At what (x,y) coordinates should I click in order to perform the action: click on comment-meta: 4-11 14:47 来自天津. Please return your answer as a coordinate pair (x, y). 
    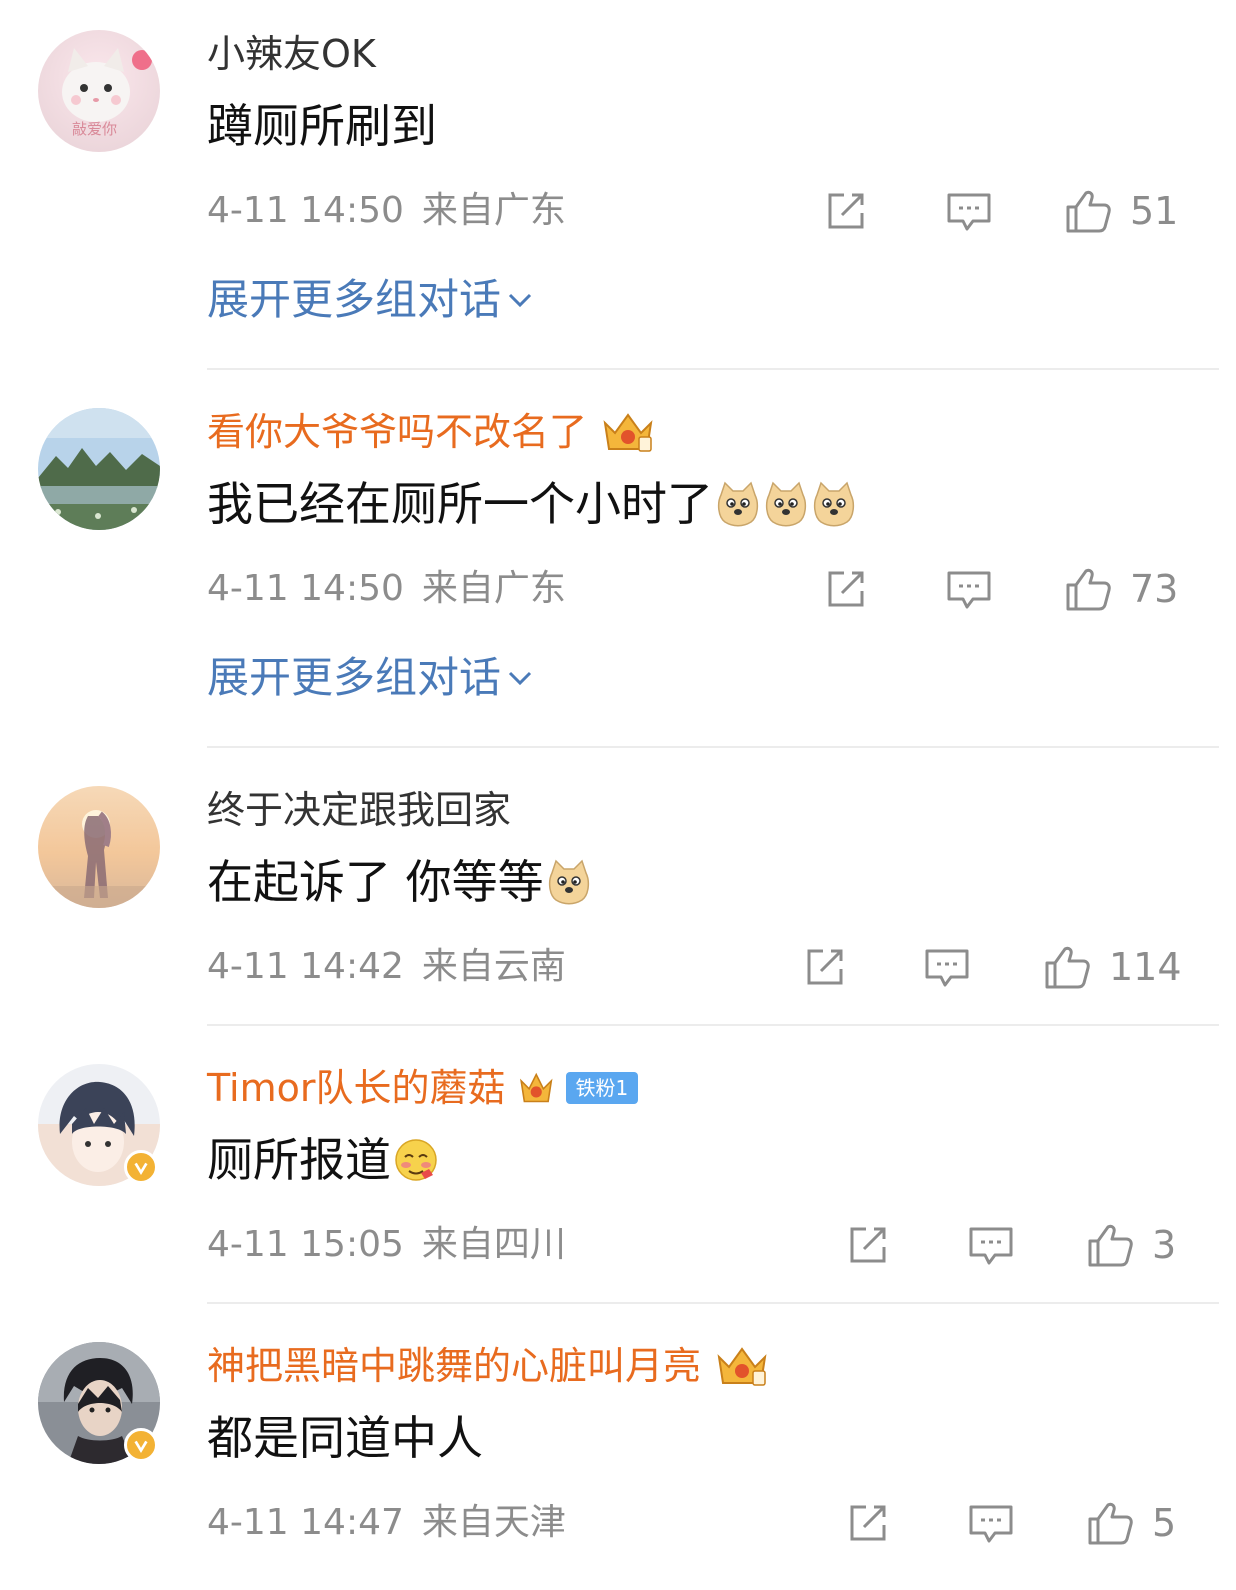
    Looking at the image, I should click on (386, 1523).